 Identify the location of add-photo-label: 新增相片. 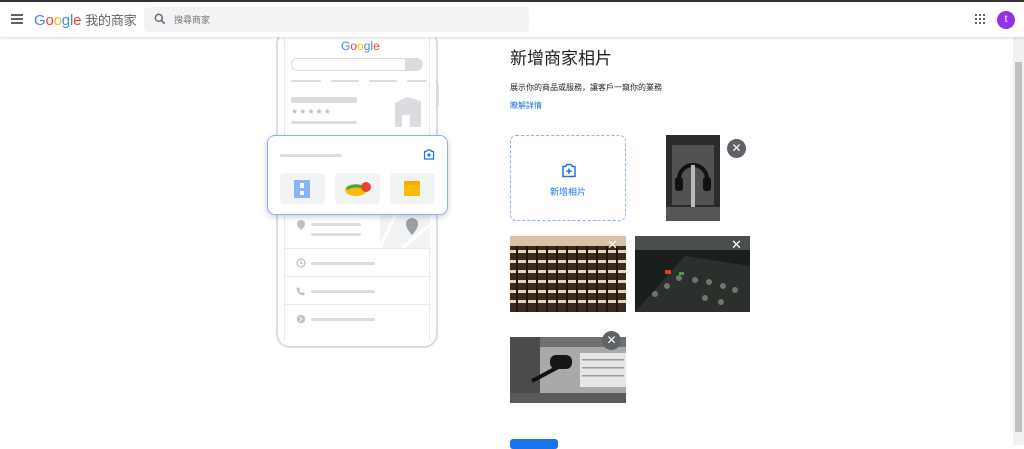
(567, 192).